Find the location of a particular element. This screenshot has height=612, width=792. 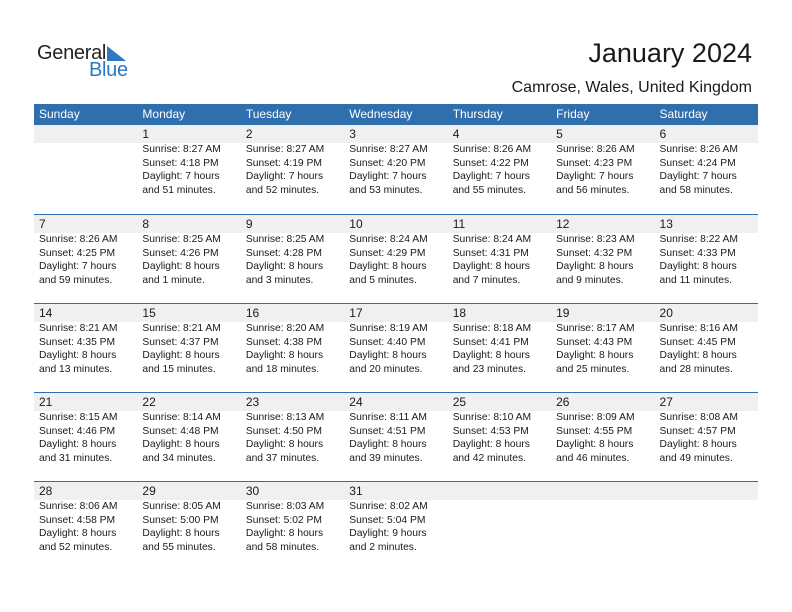

sunset-text: Sunset: 4:43 PM is located at coordinates (594, 342).